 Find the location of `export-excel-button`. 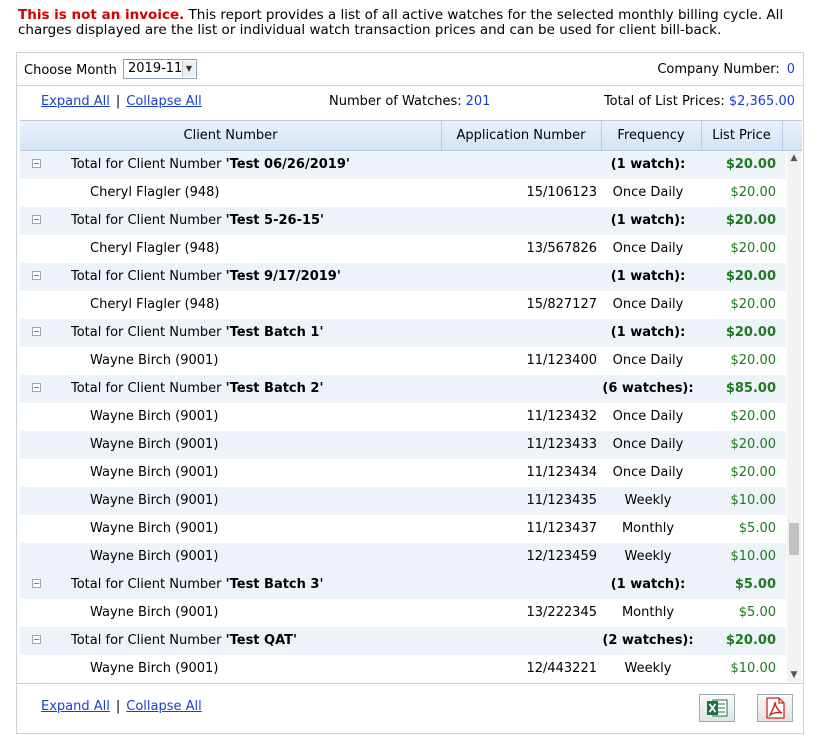

export-excel-button is located at coordinates (717, 708).